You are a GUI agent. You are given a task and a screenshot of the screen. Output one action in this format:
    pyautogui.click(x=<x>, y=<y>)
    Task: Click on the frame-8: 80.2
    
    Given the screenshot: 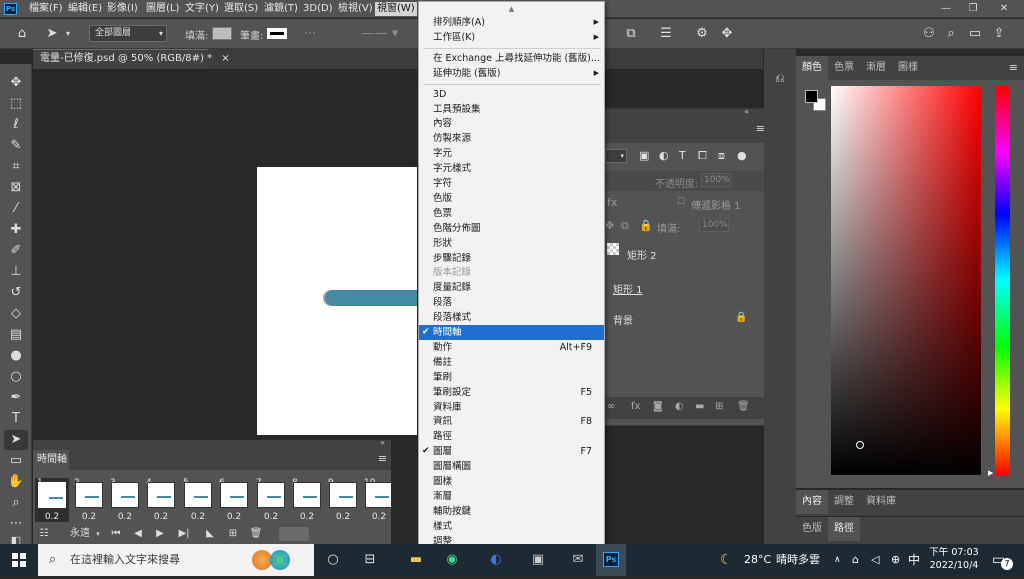 What is the action you would take?
    pyautogui.click(x=307, y=500)
    